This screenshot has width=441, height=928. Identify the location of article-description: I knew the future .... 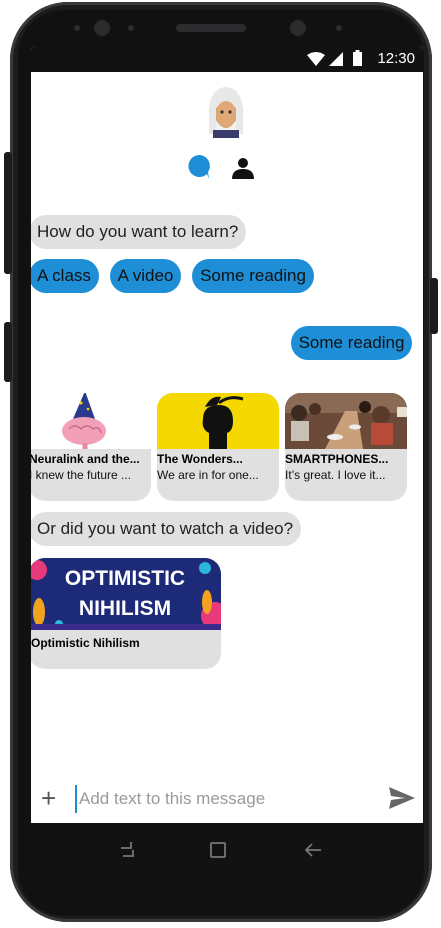
(81, 475).